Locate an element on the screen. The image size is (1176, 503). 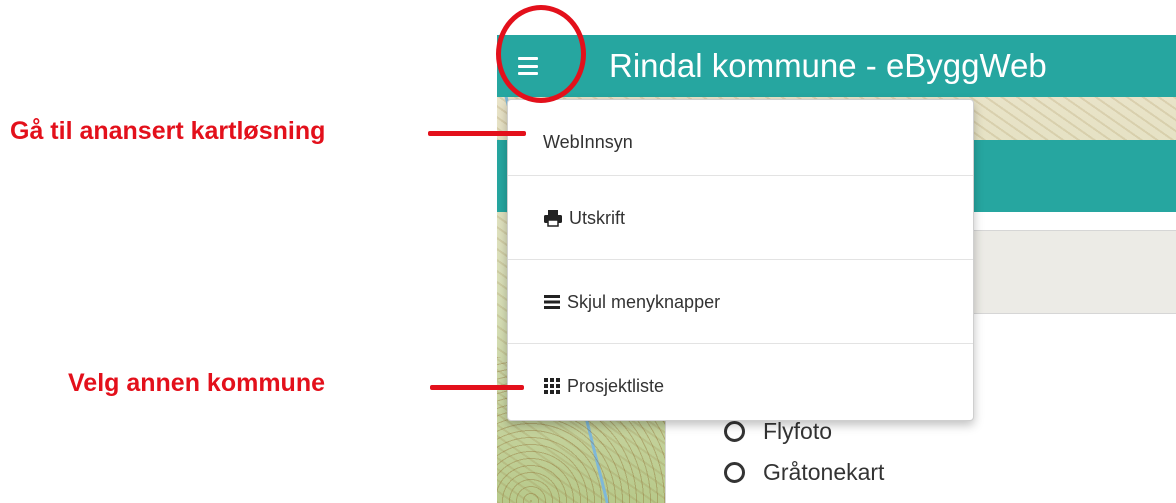
grid-icon is located at coordinates (552, 386).